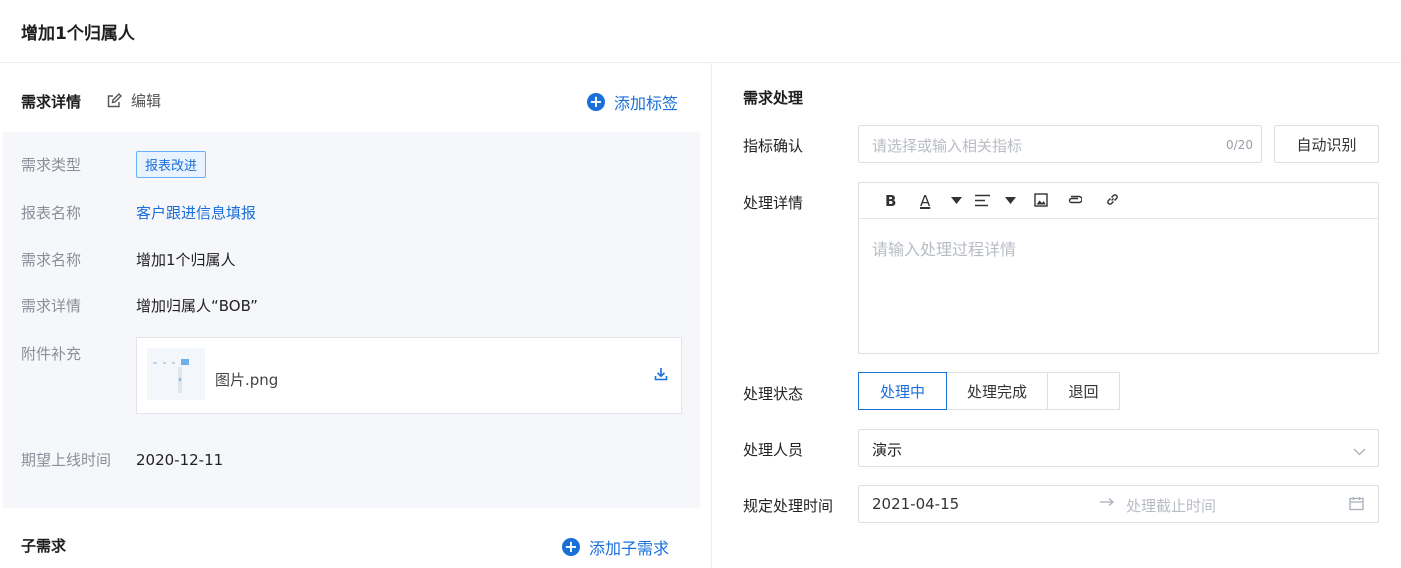 The image size is (1401, 568). I want to click on handler-value: 演示, so click(887, 450).